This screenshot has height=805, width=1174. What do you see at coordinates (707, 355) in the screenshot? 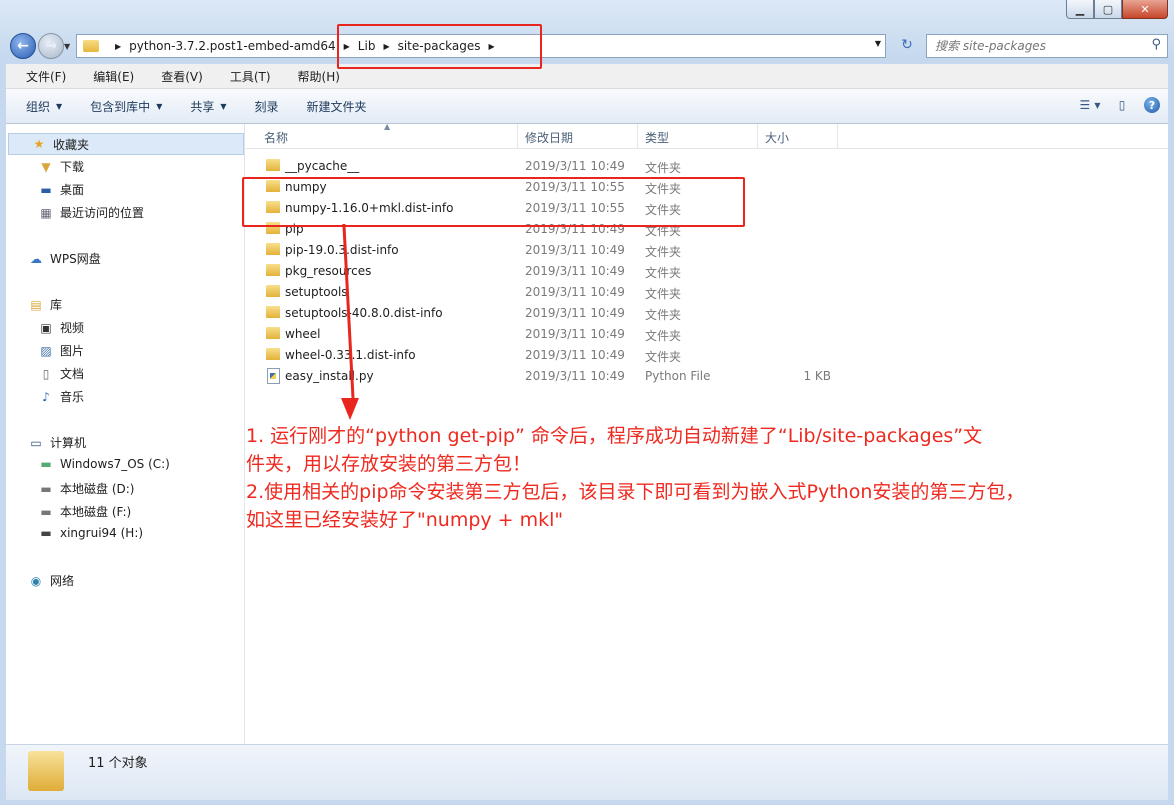
I see `file-row: wheel-0.33.1.dist-info2019/3/11 10:49文件夹` at bounding box center [707, 355].